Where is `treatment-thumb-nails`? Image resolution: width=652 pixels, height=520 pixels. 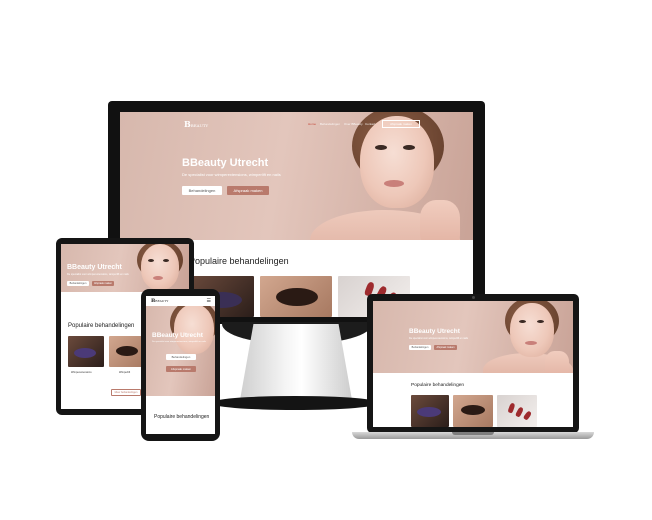 treatment-thumb-nails is located at coordinates (517, 411).